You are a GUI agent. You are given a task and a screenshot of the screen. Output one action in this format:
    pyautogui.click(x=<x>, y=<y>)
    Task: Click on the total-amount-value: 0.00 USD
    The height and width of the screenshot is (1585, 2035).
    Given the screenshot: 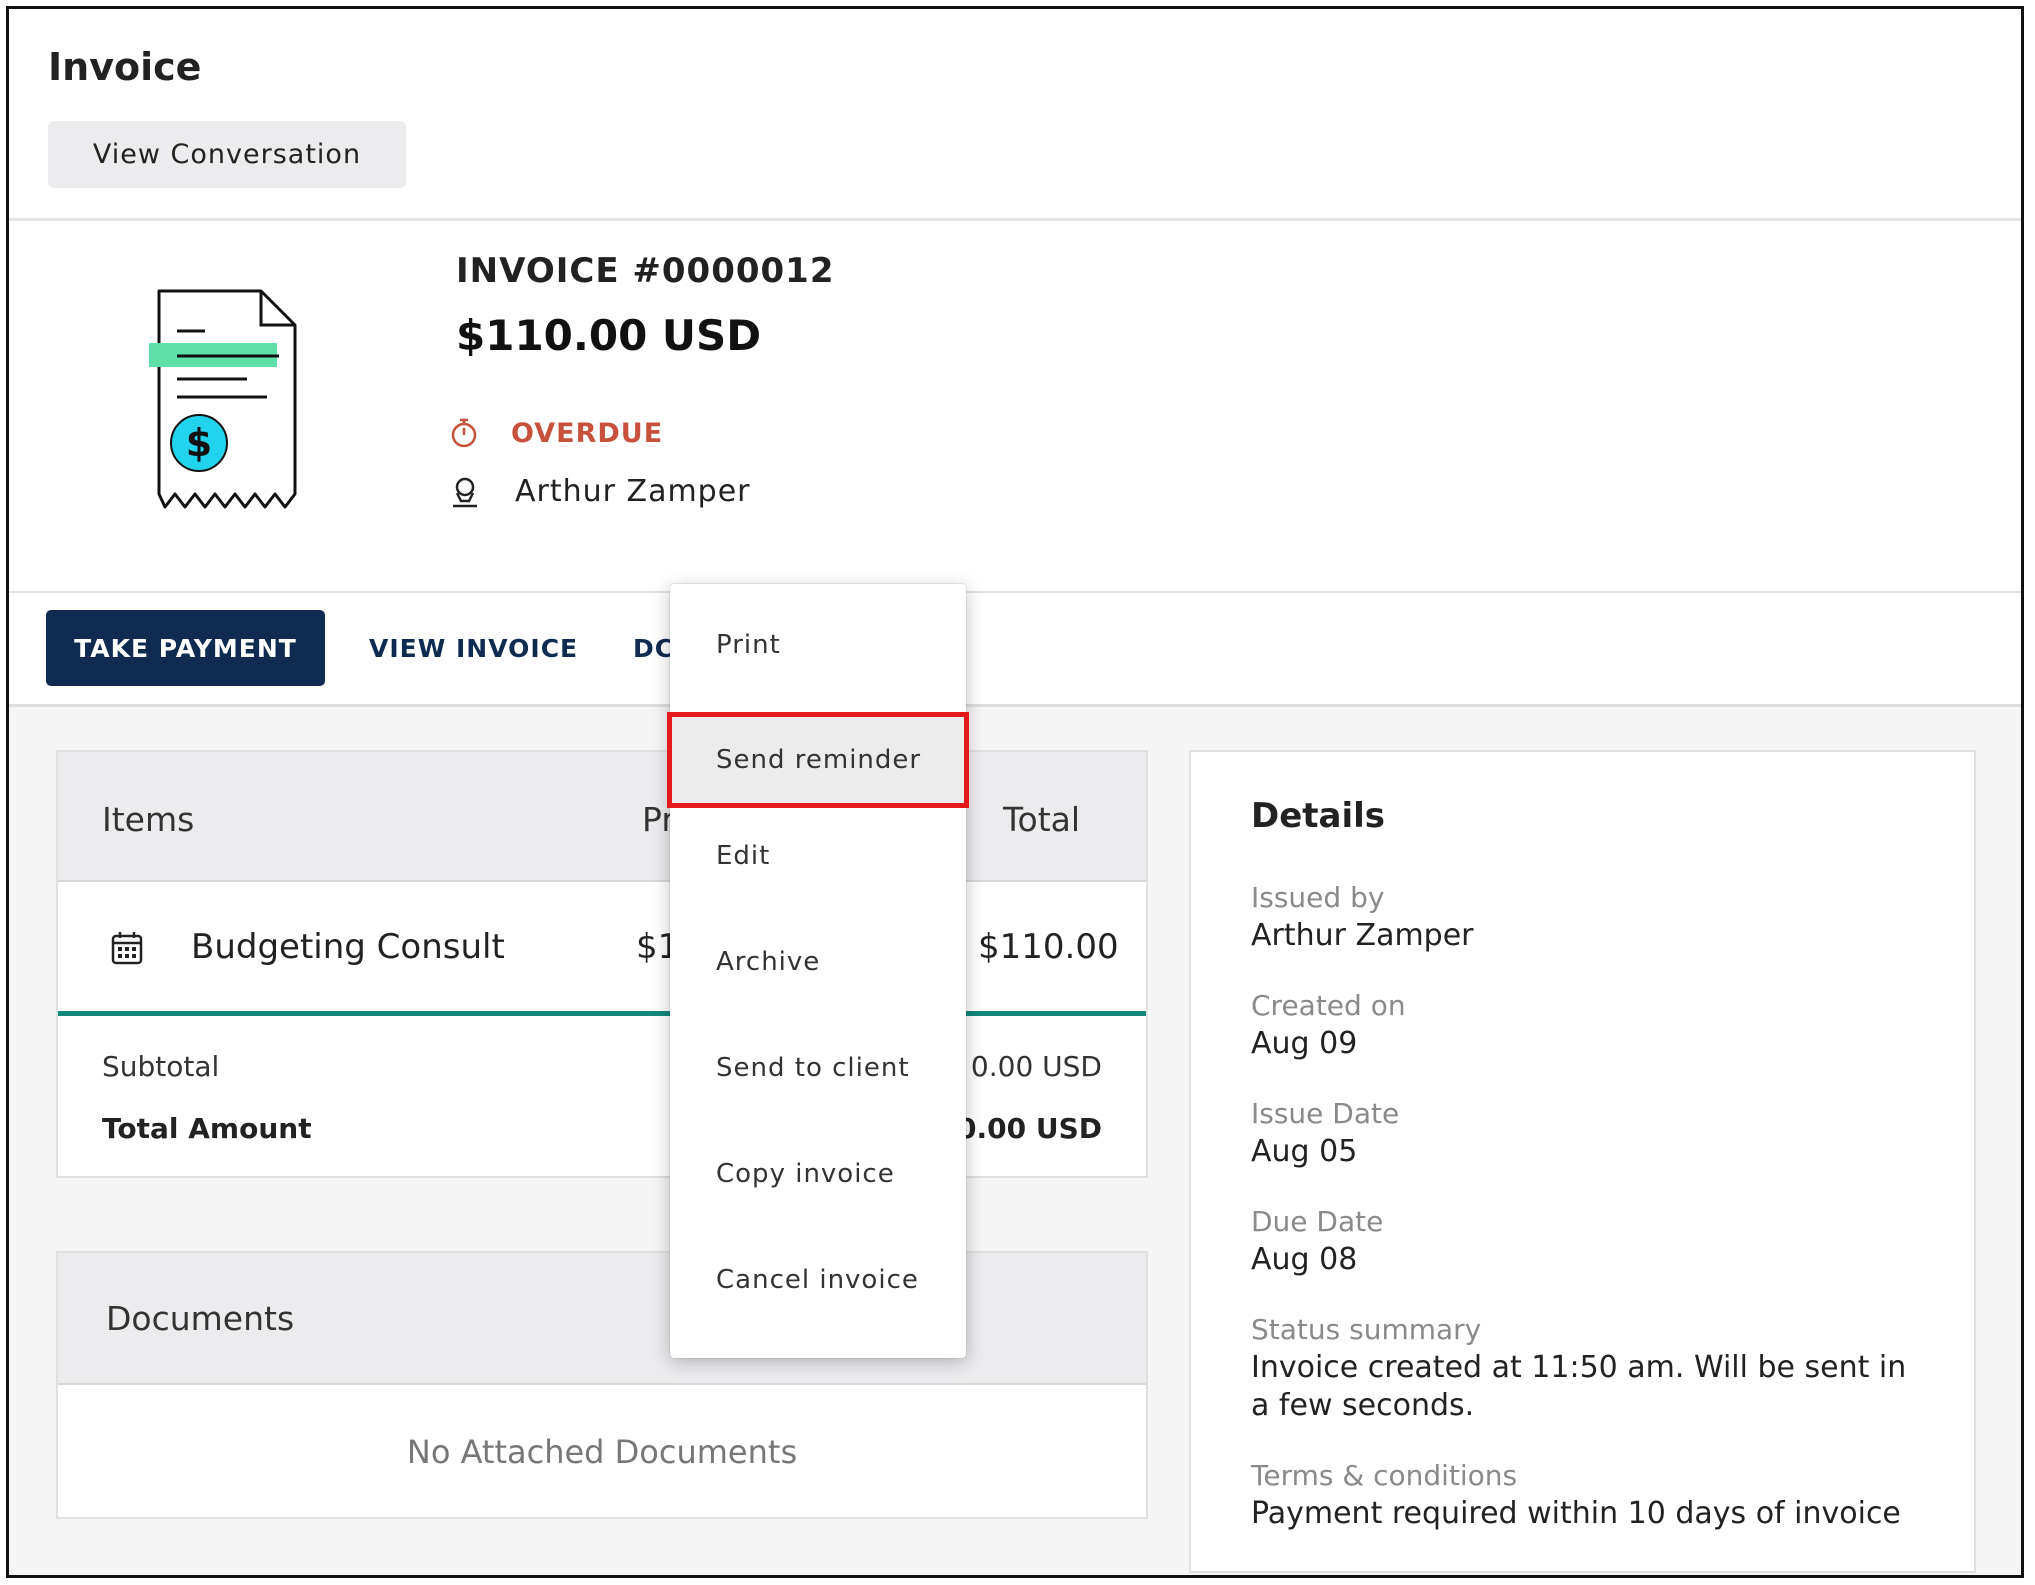 What is the action you would take?
    pyautogui.click(x=1029, y=1128)
    